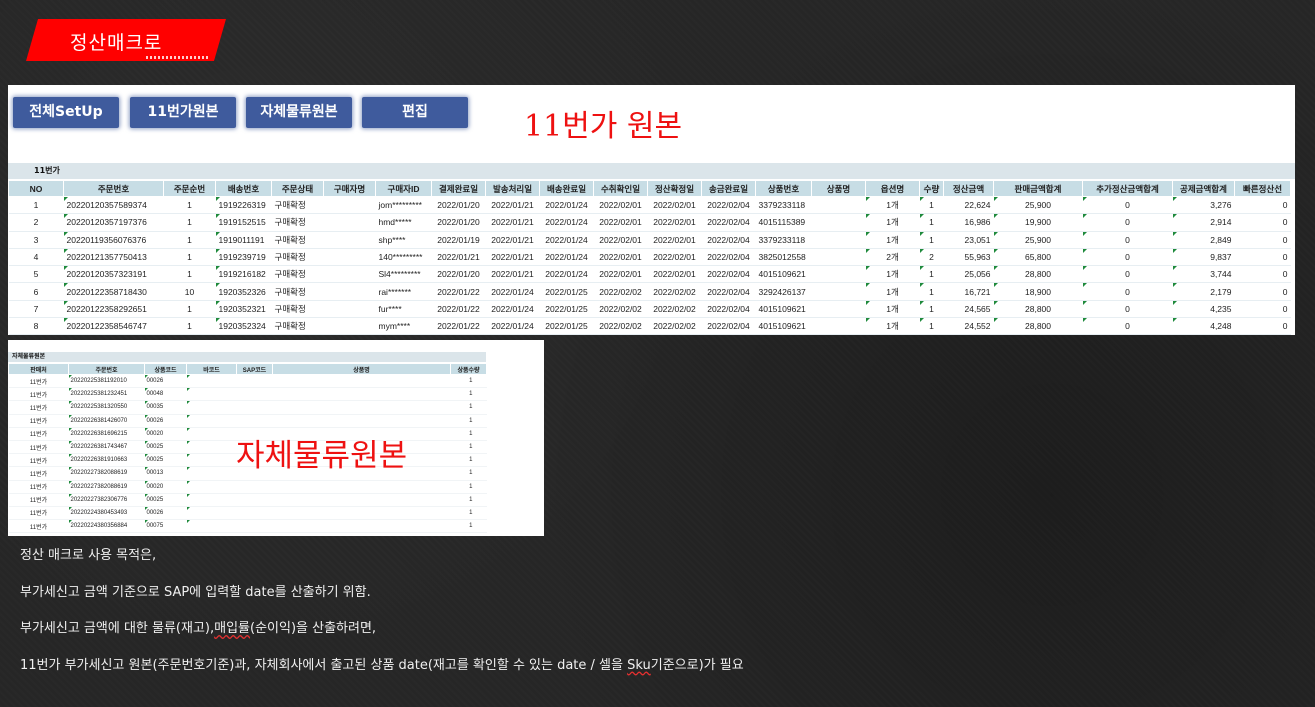  What do you see at coordinates (113, 240) in the screenshot?
I see `table-cell: 20220119356076376` at bounding box center [113, 240].